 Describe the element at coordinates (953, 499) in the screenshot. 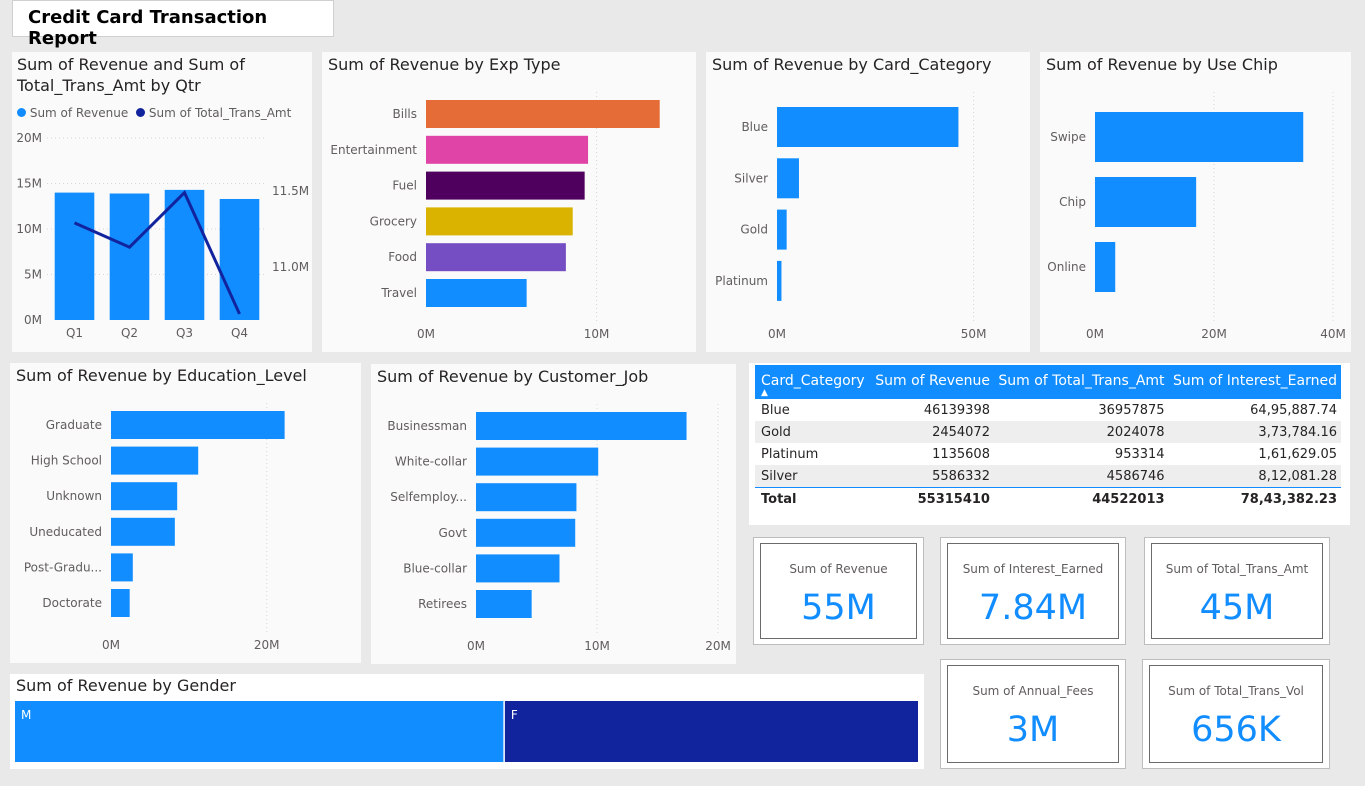

I see `table-total-value: 55315410` at that location.